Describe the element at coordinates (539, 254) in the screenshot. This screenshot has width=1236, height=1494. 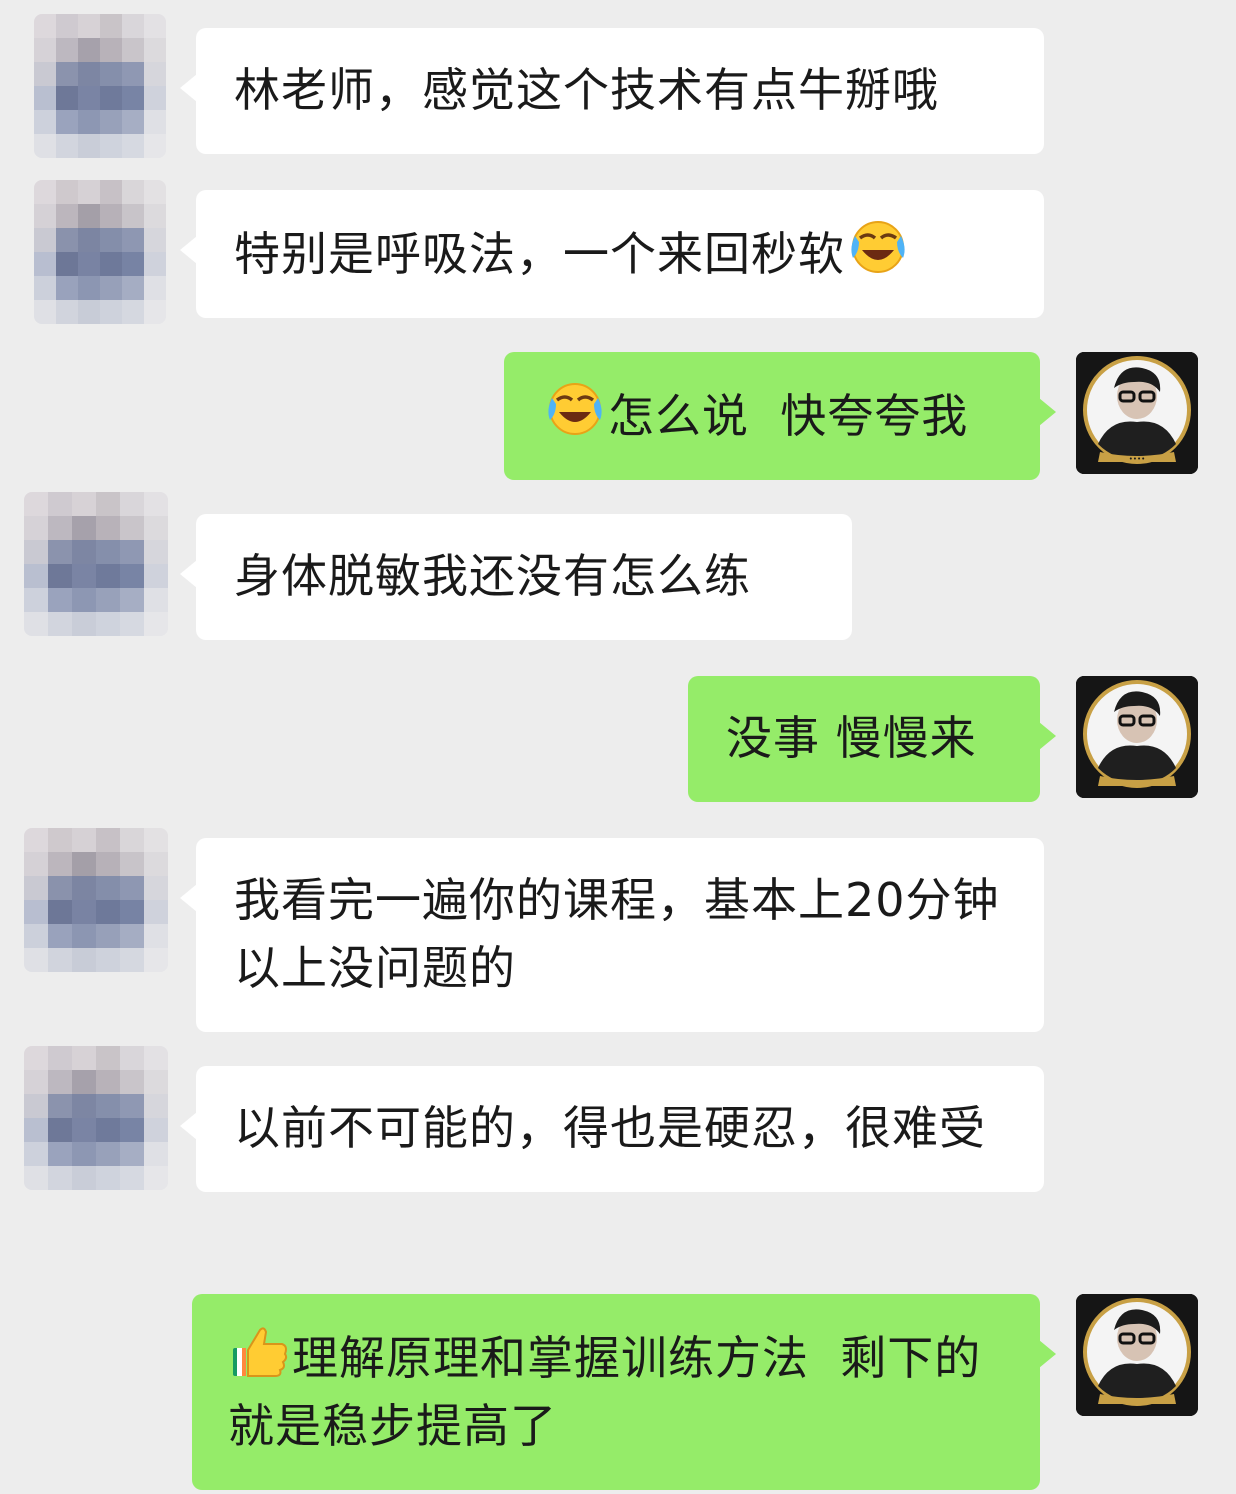
I see `message-text: 特别是呼吸法，一个来回秒软` at that location.